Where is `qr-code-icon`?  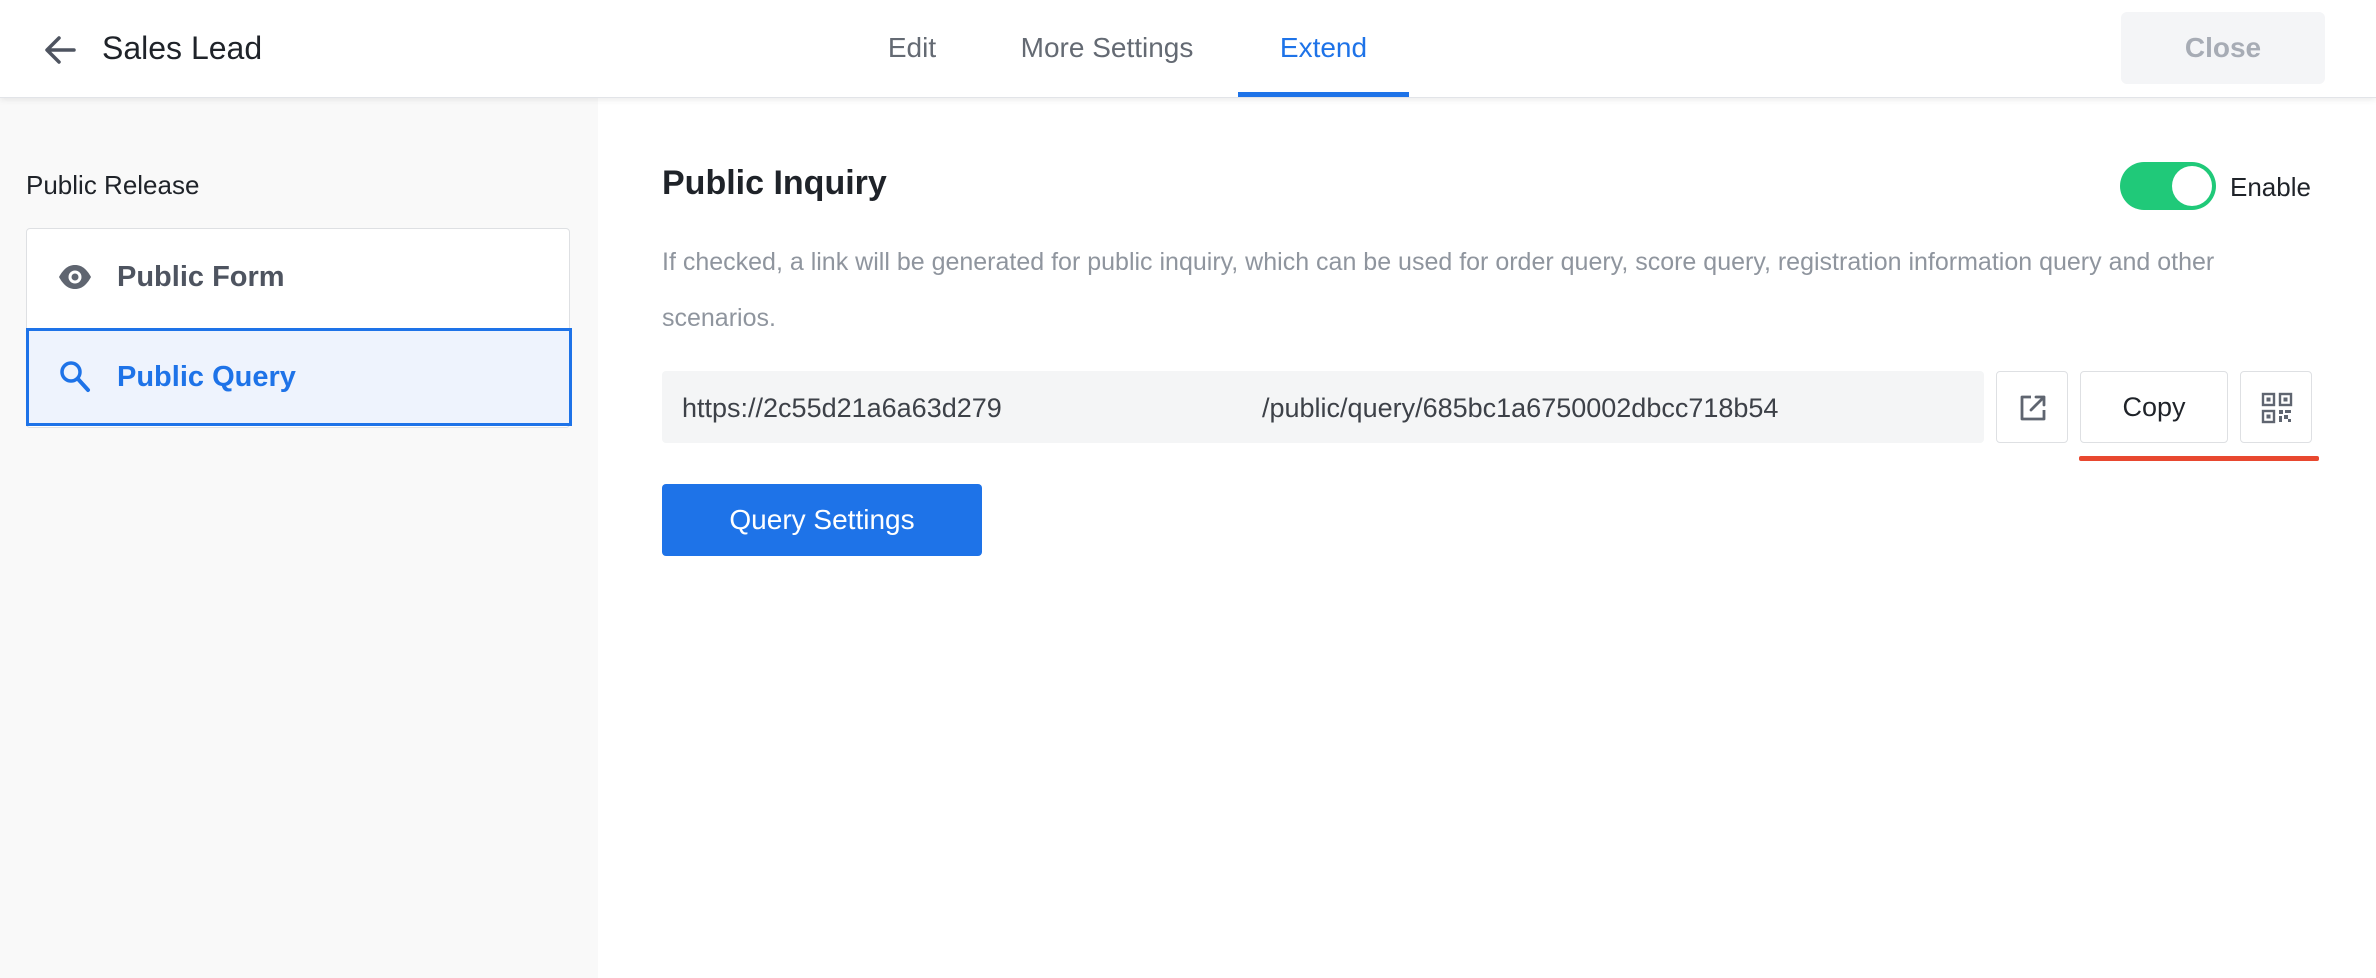 qr-code-icon is located at coordinates (2277, 408).